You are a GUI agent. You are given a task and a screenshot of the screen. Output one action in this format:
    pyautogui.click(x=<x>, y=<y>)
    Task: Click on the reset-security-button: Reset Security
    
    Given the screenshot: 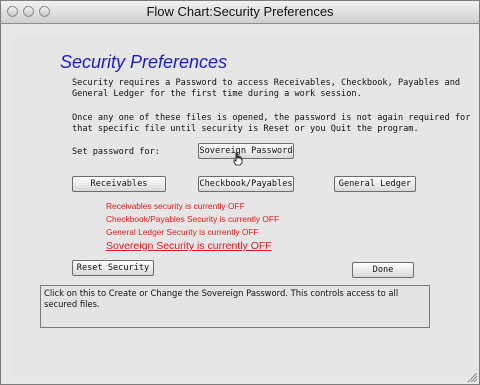 What is the action you would take?
    pyautogui.click(x=113, y=268)
    